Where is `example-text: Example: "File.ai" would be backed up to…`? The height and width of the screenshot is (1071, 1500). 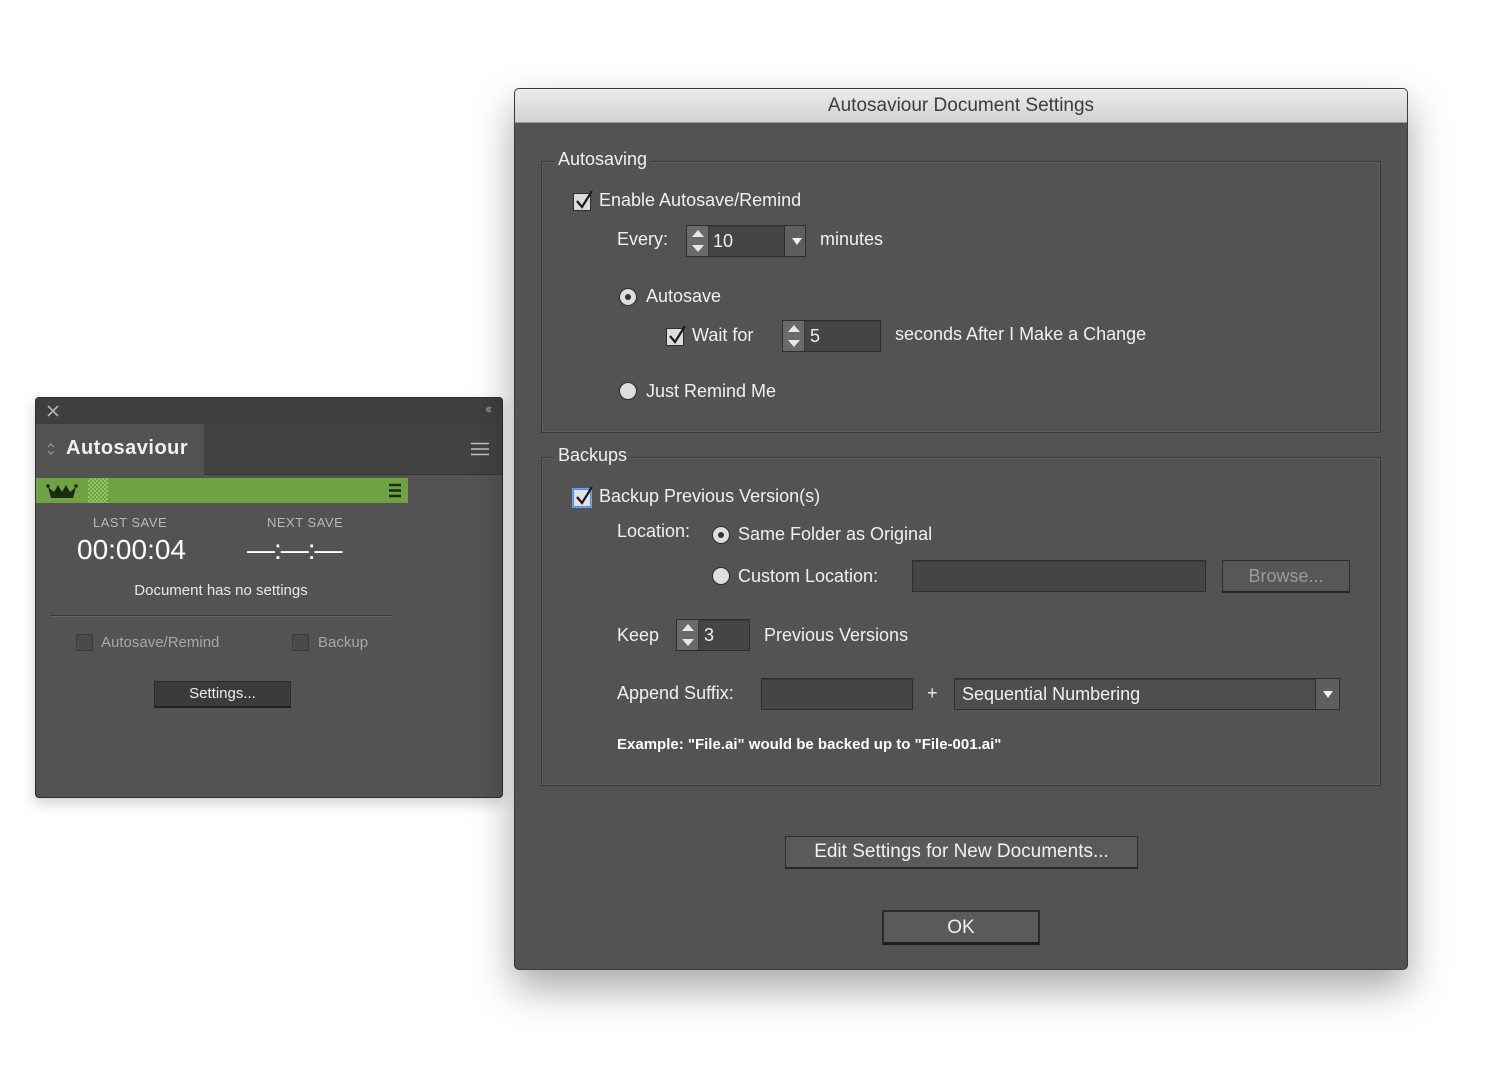 example-text: Example: "File.ai" would be backed up to… is located at coordinates (809, 744).